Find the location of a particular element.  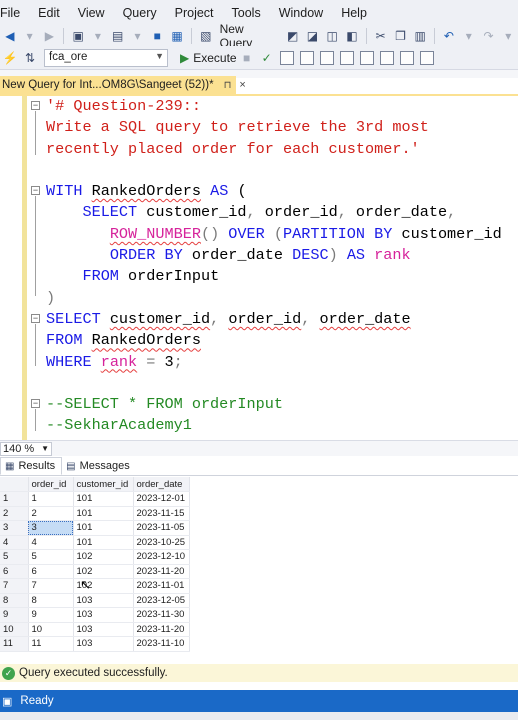

table-cell: 8 is located at coordinates (51, 600).